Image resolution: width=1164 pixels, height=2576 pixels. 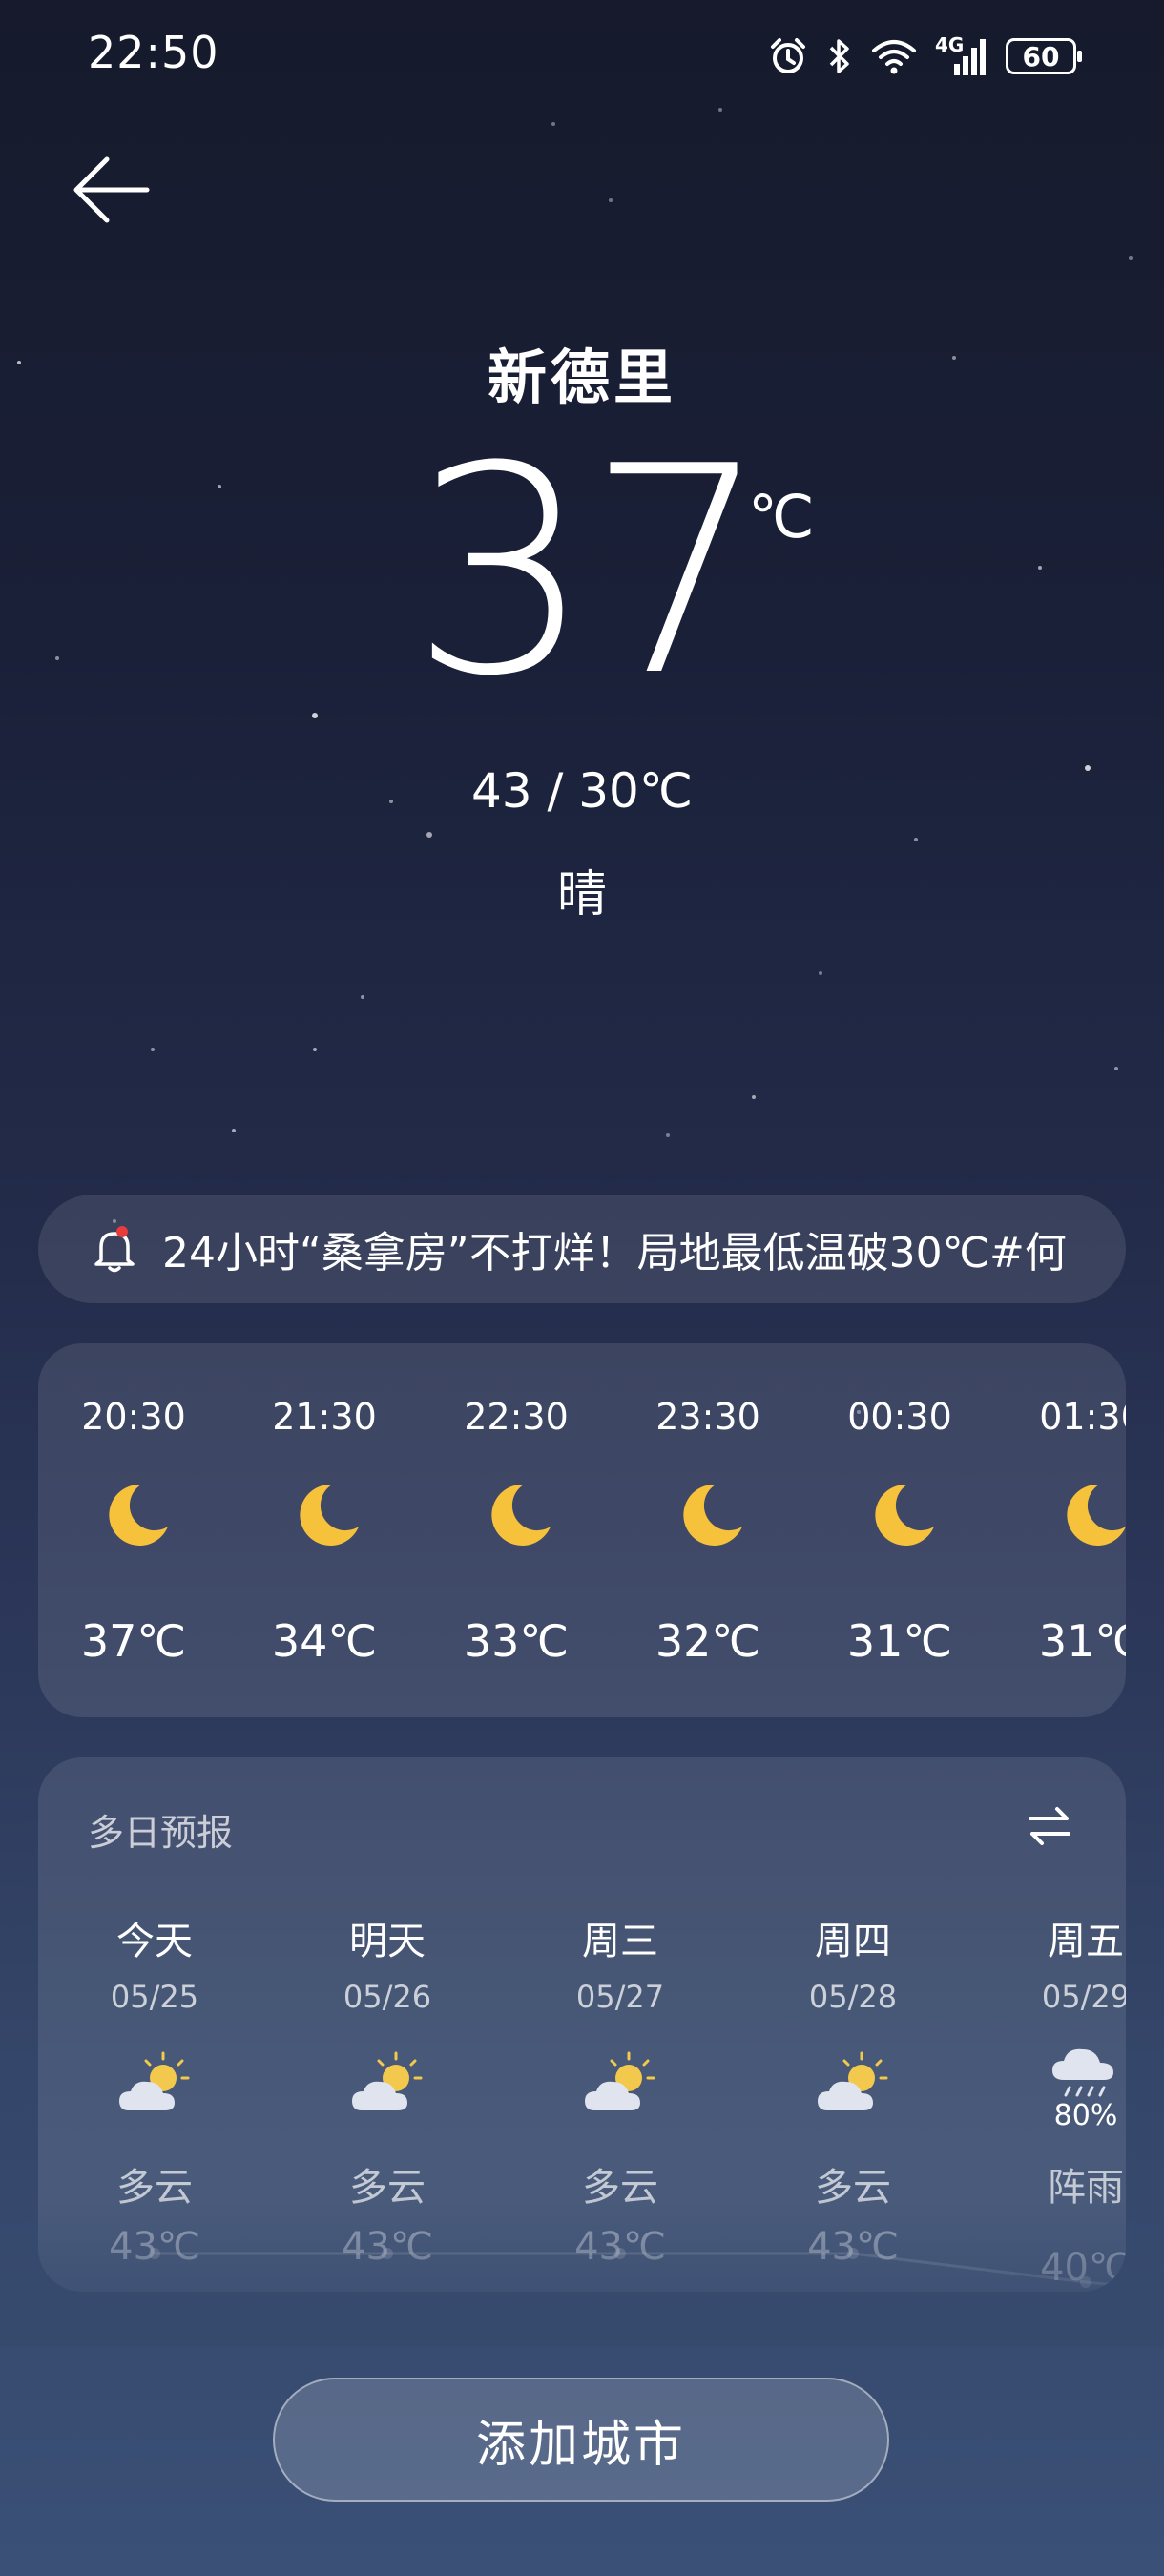 I want to click on hour-item: 22:30 33℃, so click(x=516, y=1530).